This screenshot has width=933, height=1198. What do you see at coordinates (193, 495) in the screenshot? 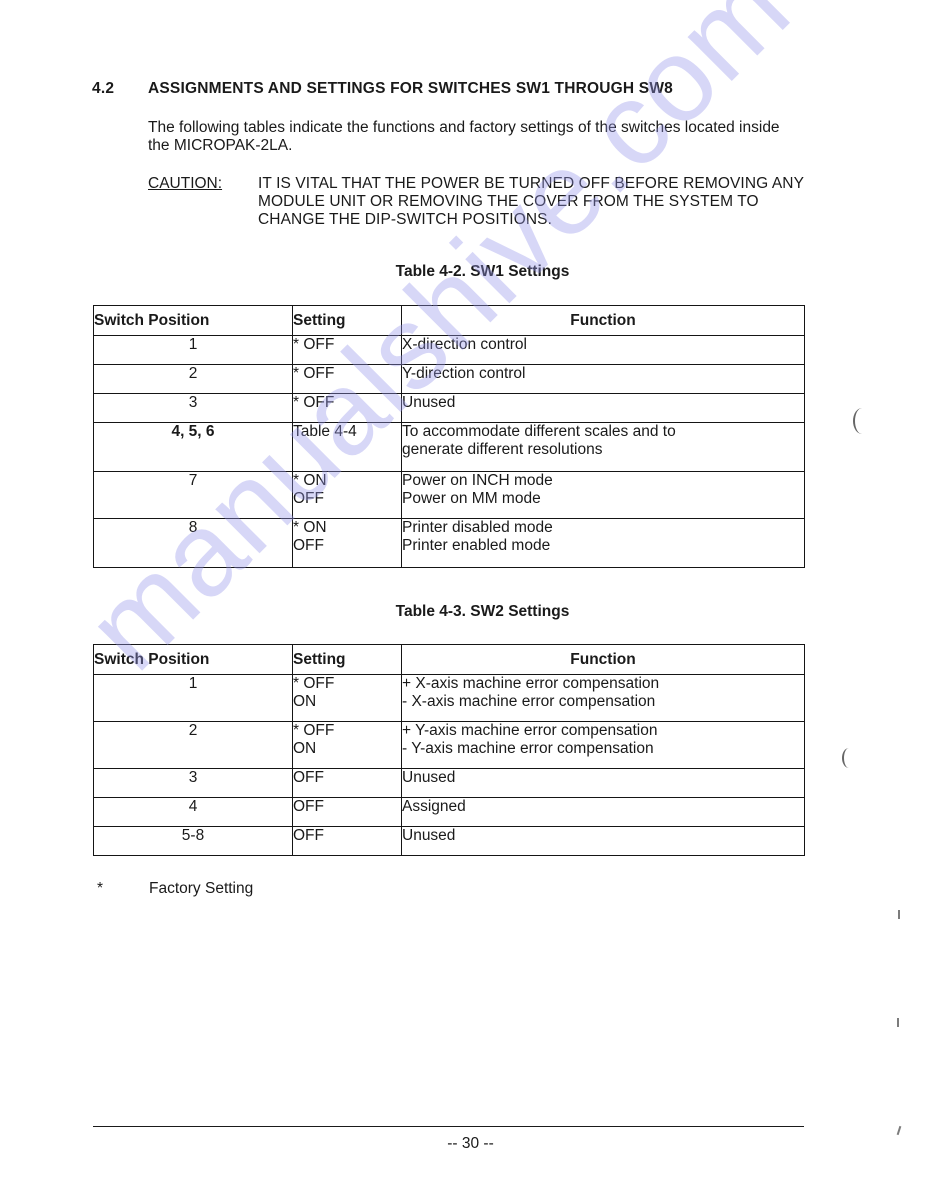
I see `cell-position: 7` at bounding box center [193, 495].